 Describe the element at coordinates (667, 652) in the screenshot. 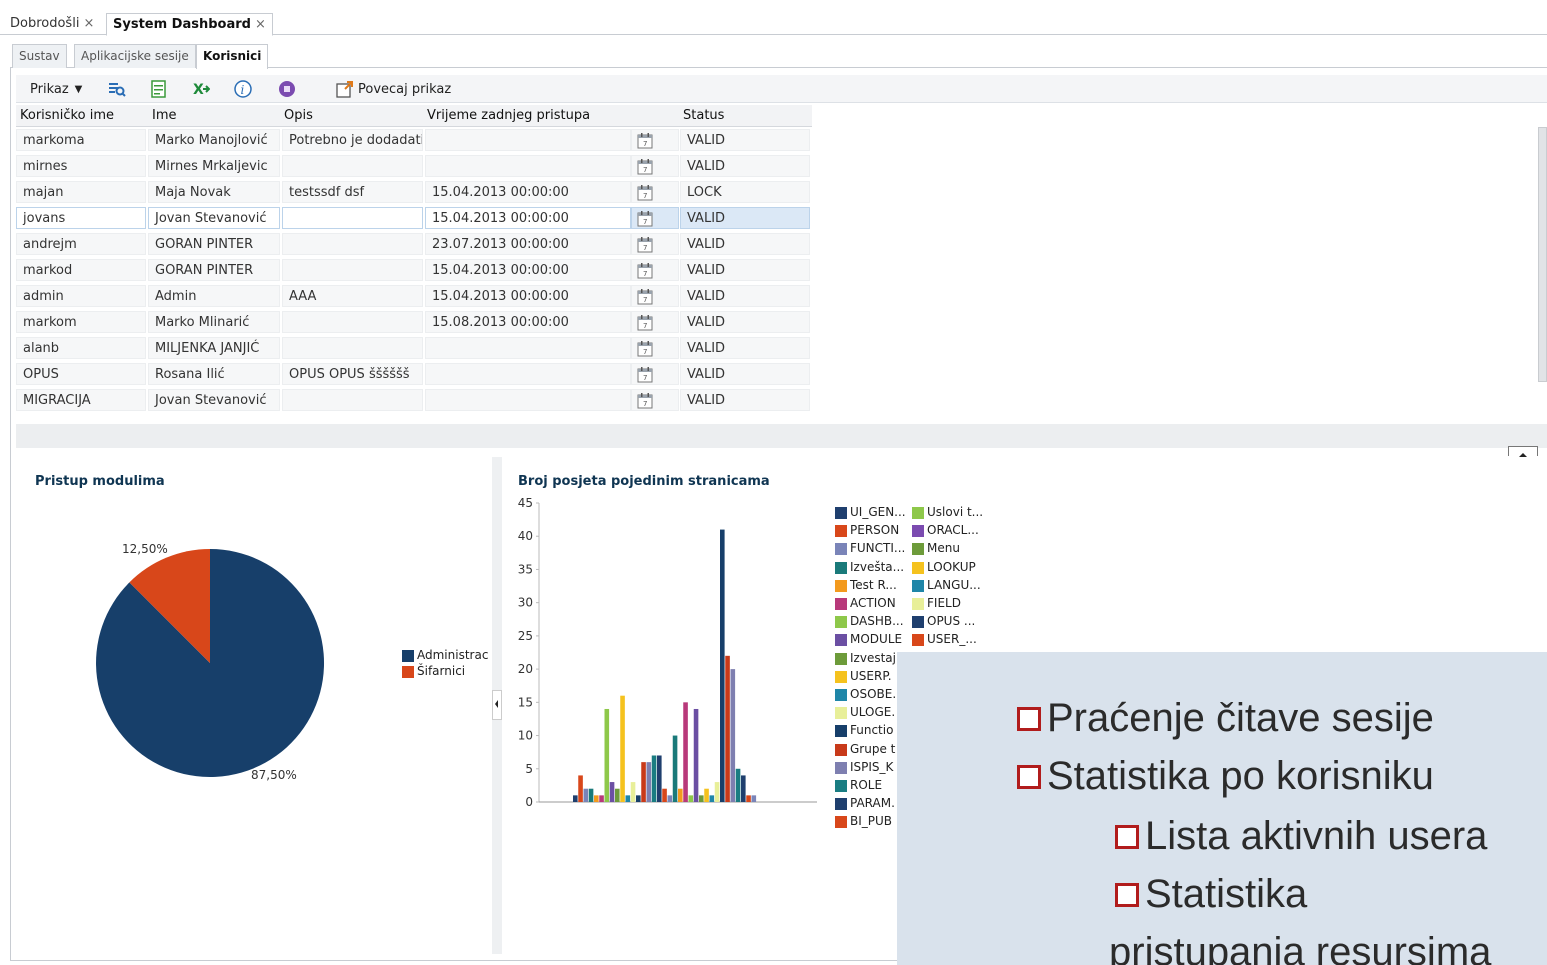

I see `bar-chart: 0 5 10 15 20 25 30 35 40 45` at that location.